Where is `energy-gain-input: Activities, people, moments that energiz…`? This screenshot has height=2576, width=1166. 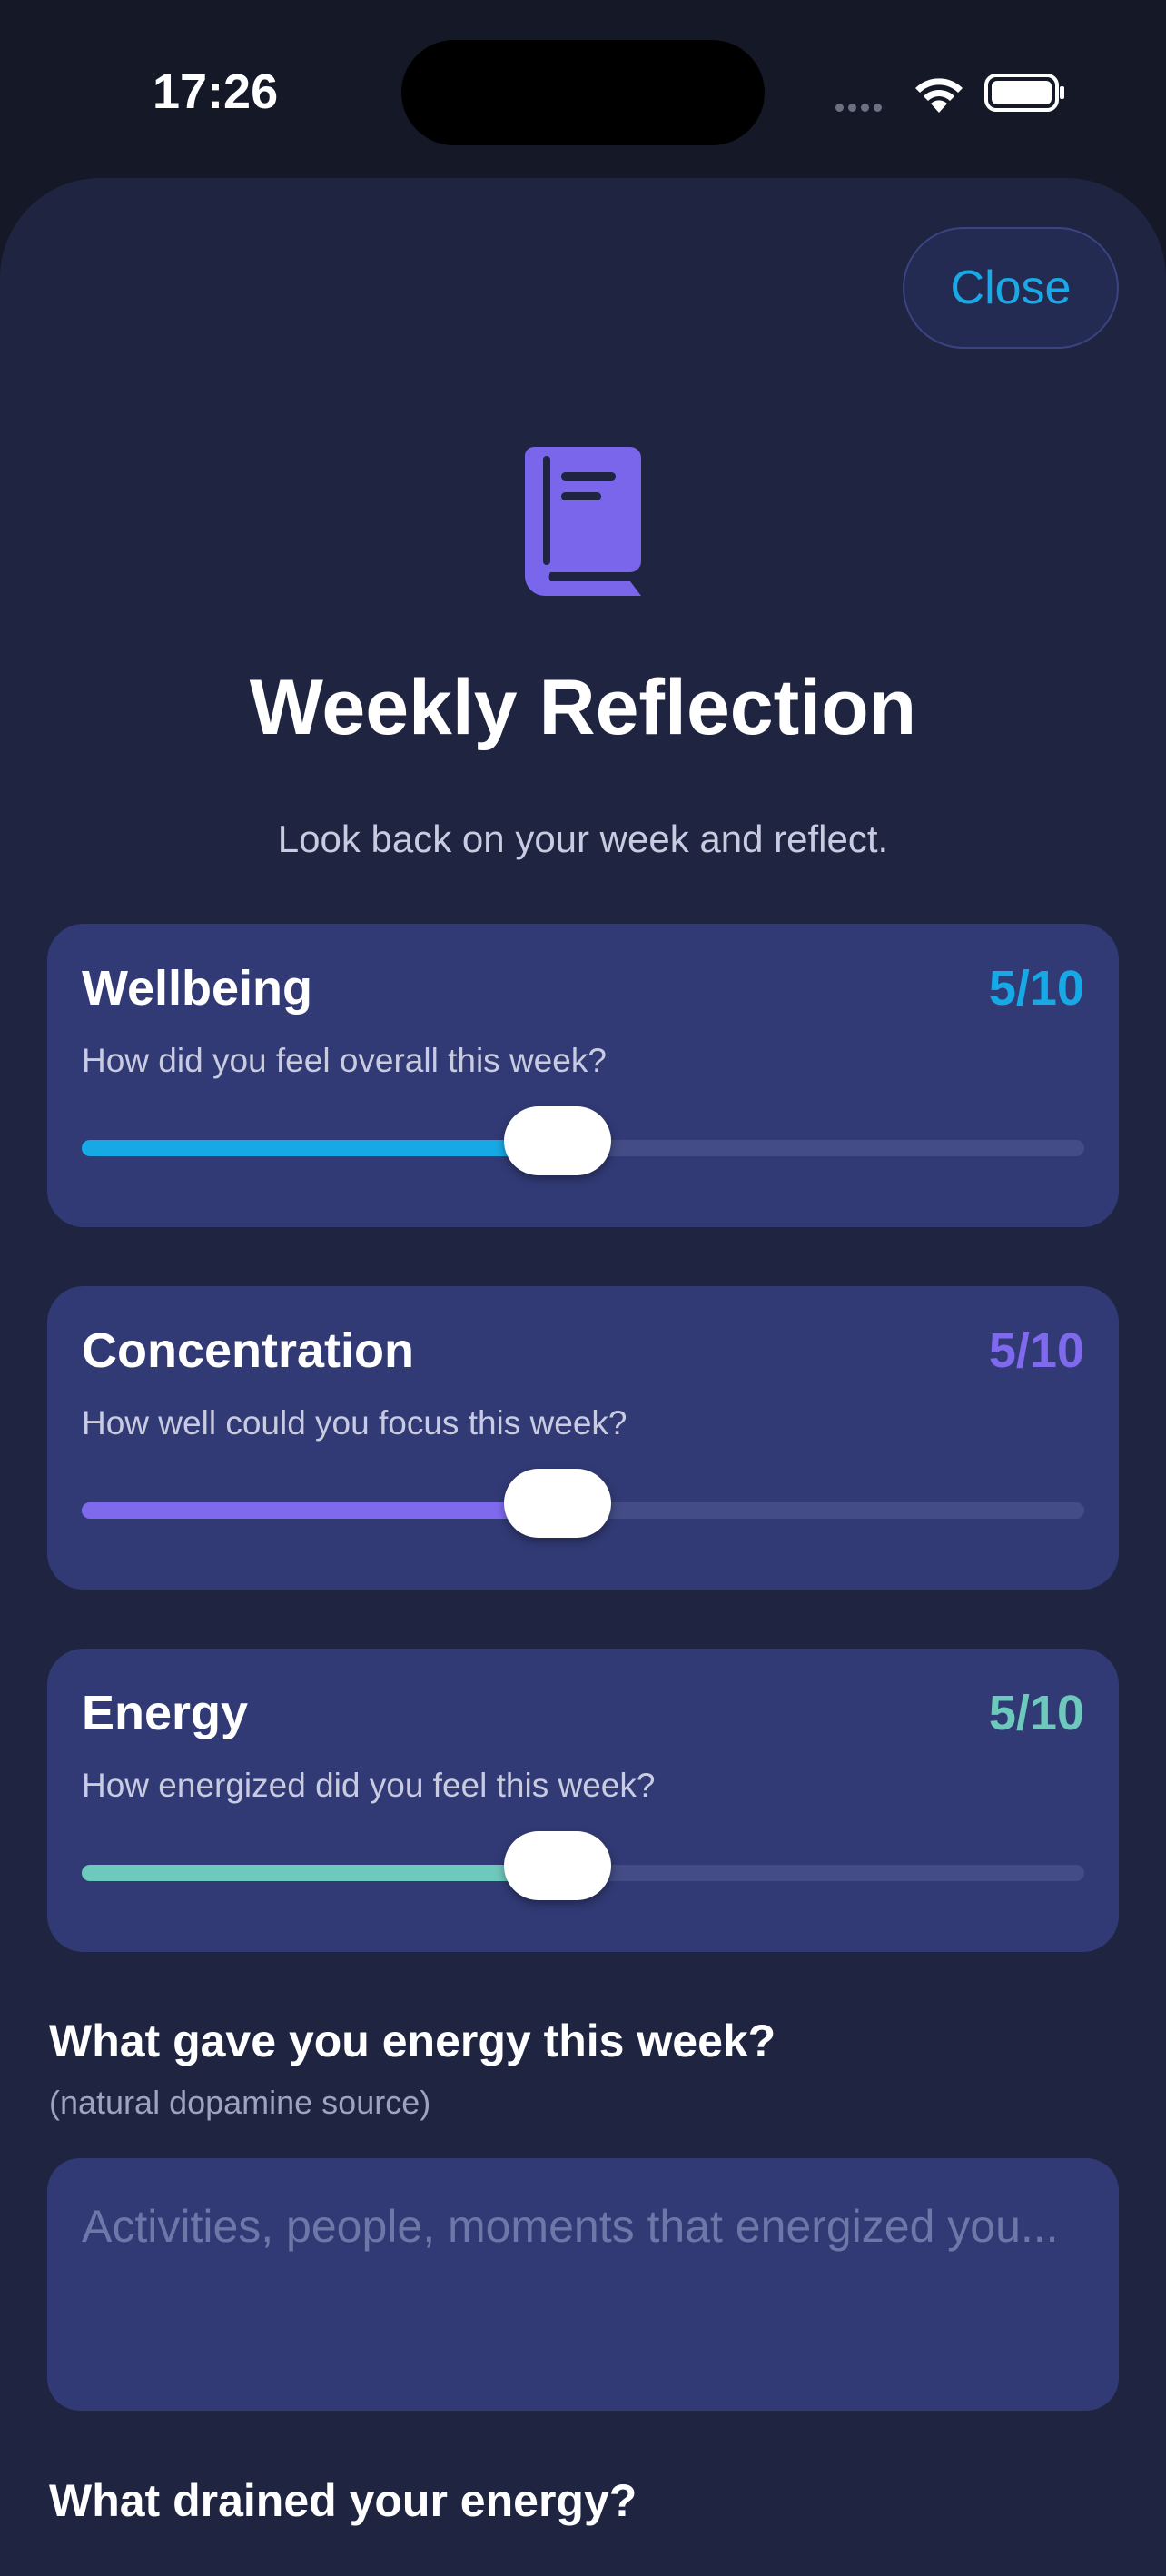
energy-gain-input: Activities, people, moments that energiz… is located at coordinates (583, 2284).